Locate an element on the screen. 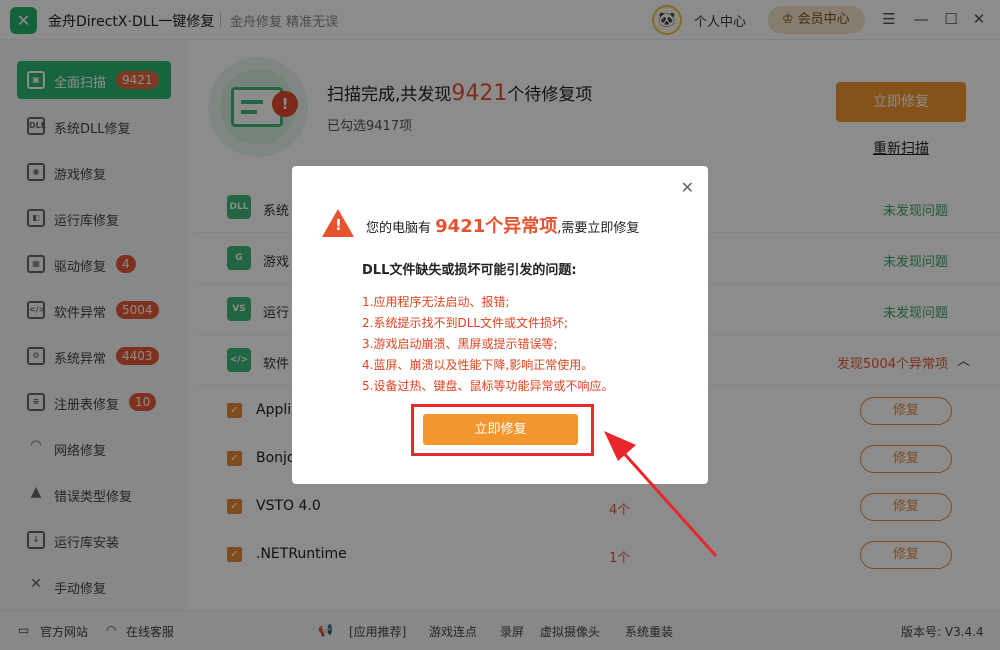  problem-item: 2.系统提示找不到DLL文件或文件损坏; is located at coordinates (465, 323).